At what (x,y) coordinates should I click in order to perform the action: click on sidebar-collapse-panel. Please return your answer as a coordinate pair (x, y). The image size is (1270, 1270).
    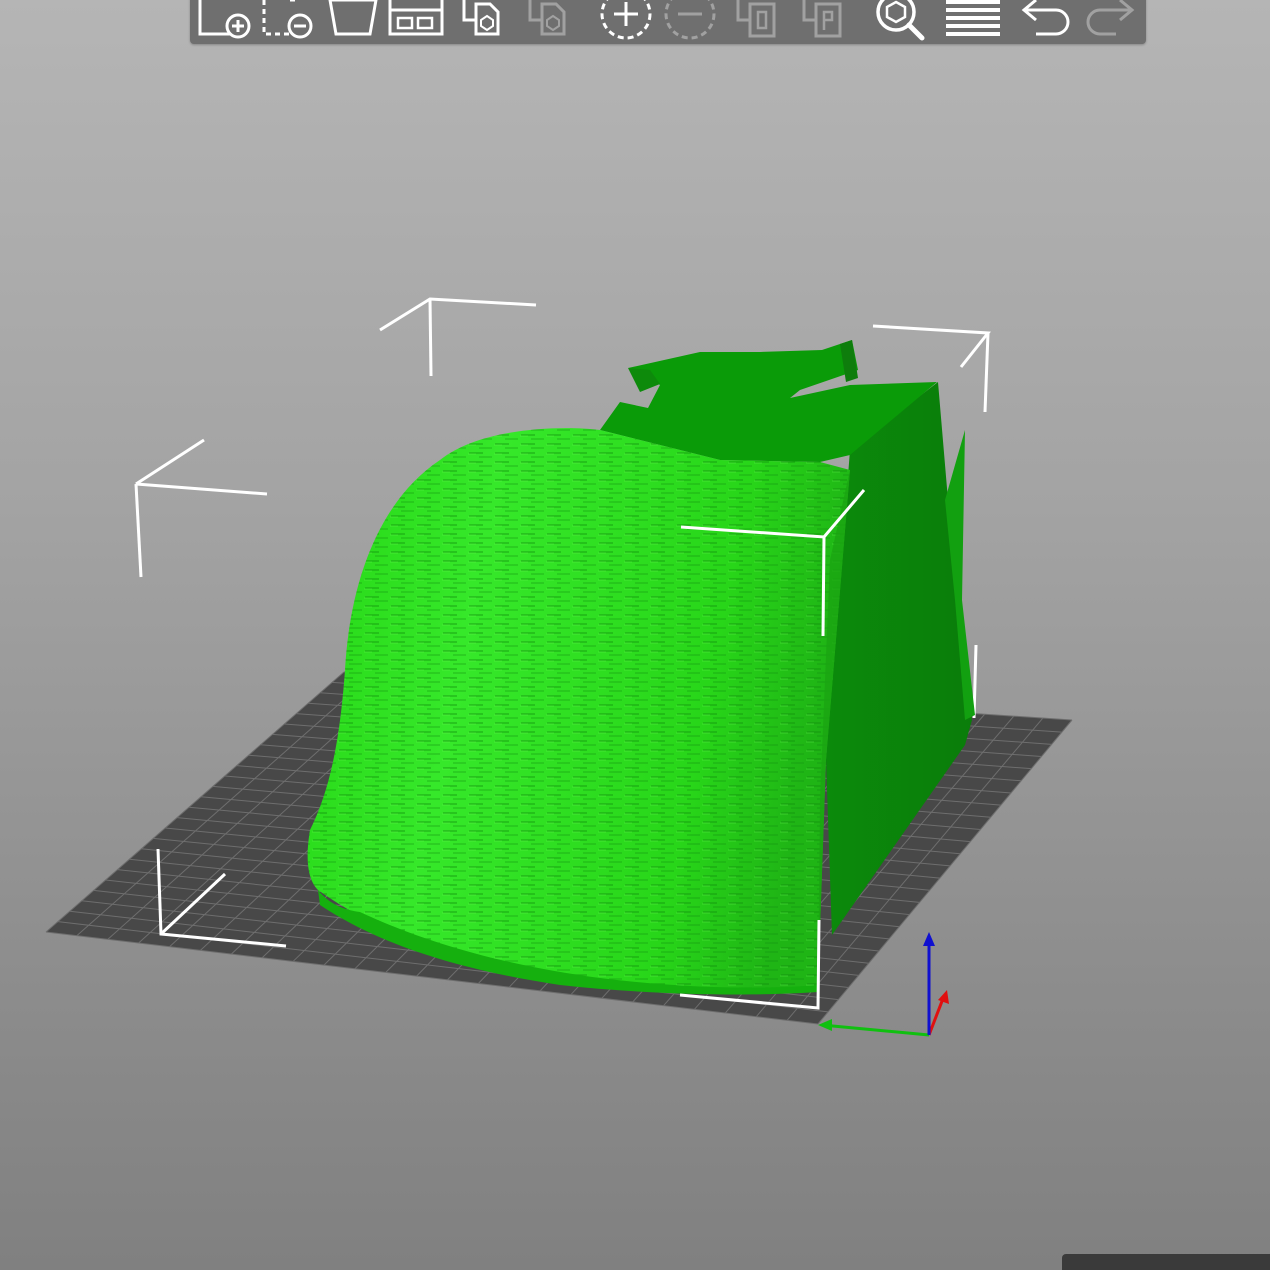
    Looking at the image, I should click on (1166, 1262).